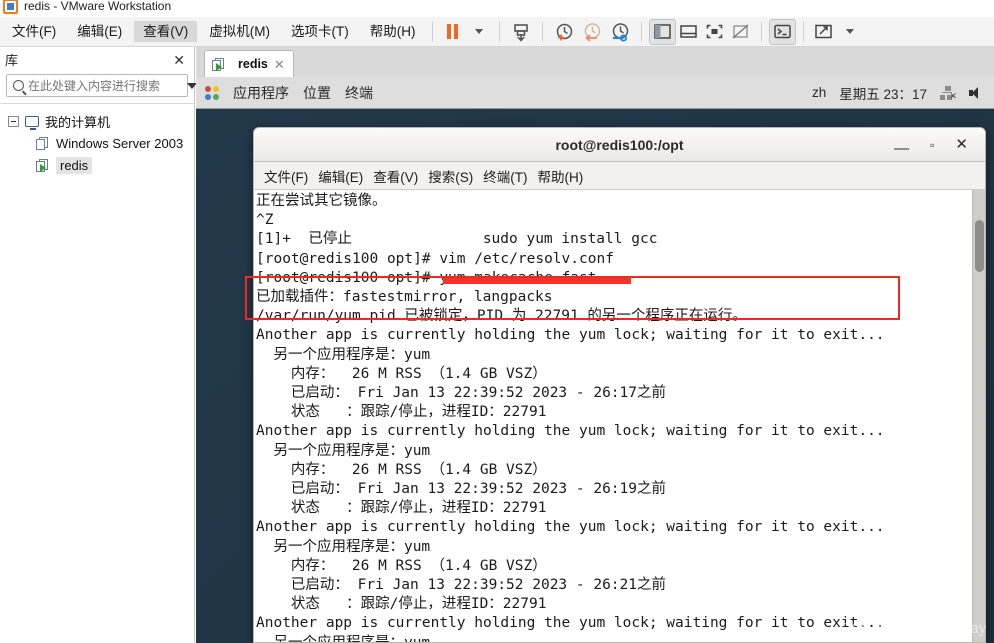 The image size is (994, 643). I want to click on console-view-icon, so click(782, 31).